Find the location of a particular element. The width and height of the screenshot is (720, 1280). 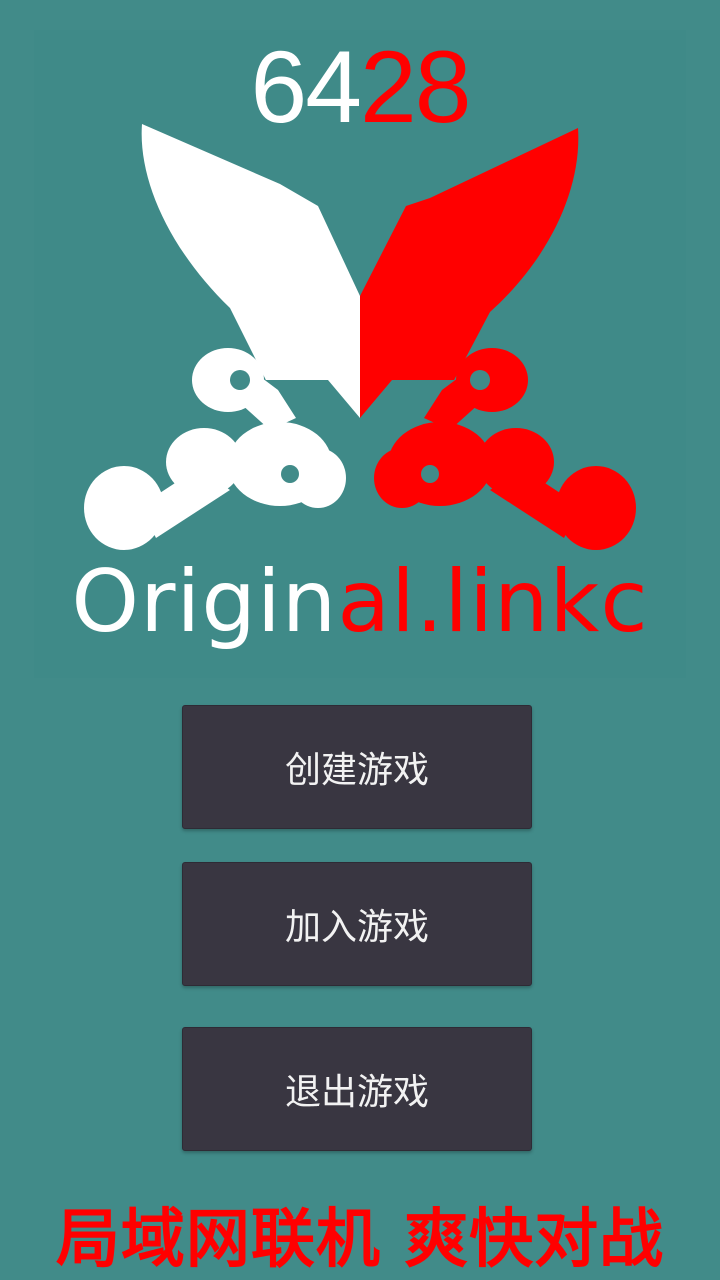

exit-game-label: 退出游戏 is located at coordinates (356, 1092).